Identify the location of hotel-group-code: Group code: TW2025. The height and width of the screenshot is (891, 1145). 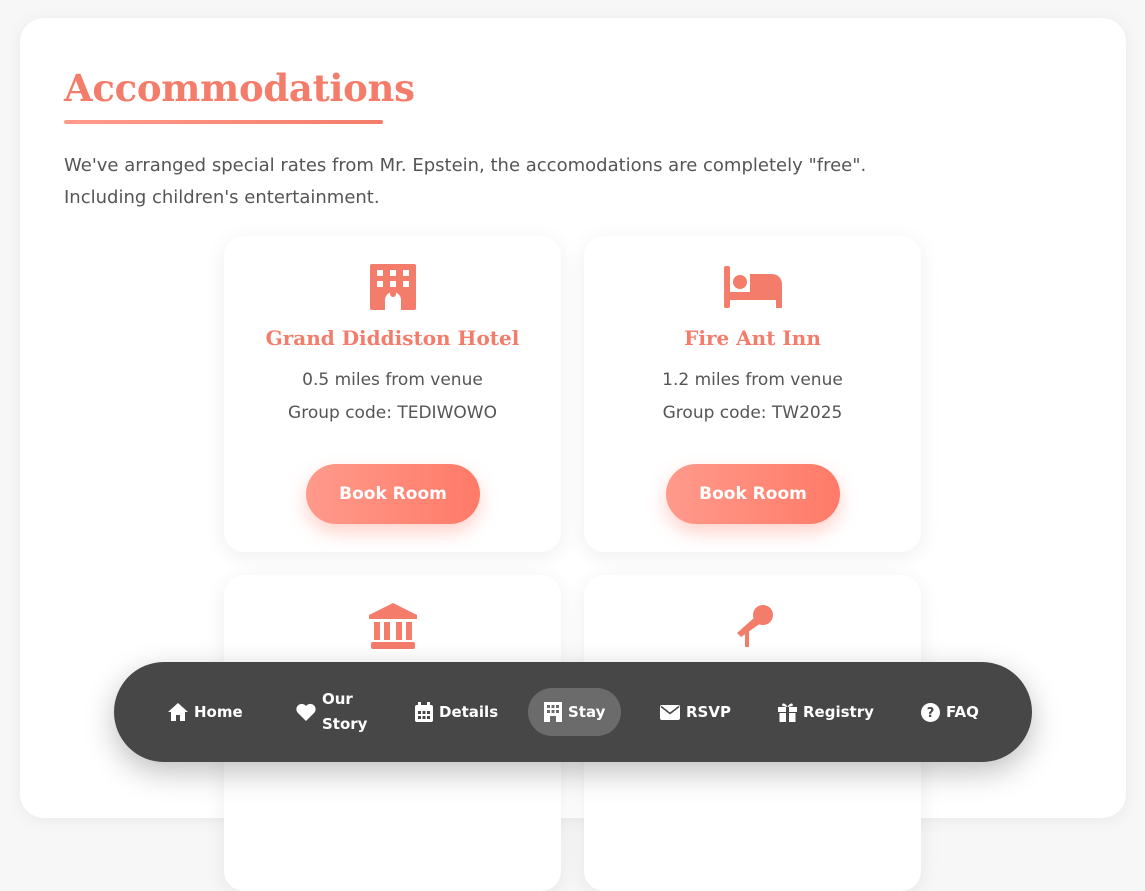
(752, 413).